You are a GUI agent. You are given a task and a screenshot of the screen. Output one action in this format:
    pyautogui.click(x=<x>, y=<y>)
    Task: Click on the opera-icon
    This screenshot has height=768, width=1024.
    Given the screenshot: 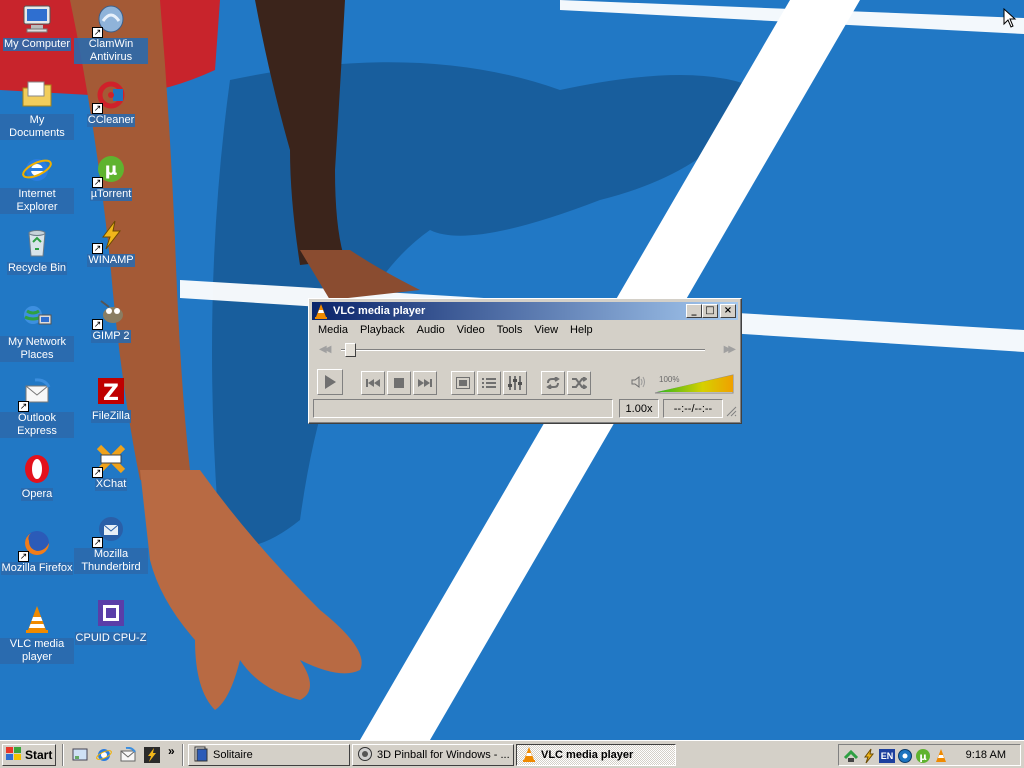 What is the action you would take?
    pyautogui.click(x=37, y=469)
    